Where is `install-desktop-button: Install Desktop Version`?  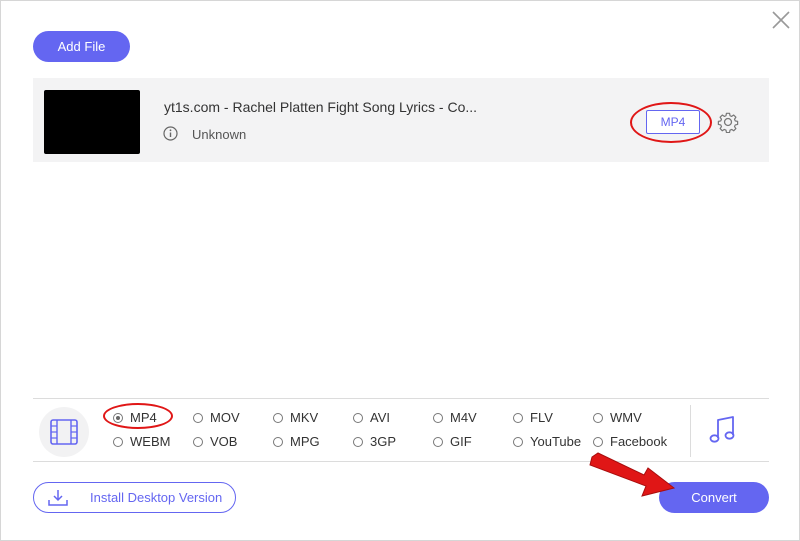 install-desktop-button: Install Desktop Version is located at coordinates (134, 497).